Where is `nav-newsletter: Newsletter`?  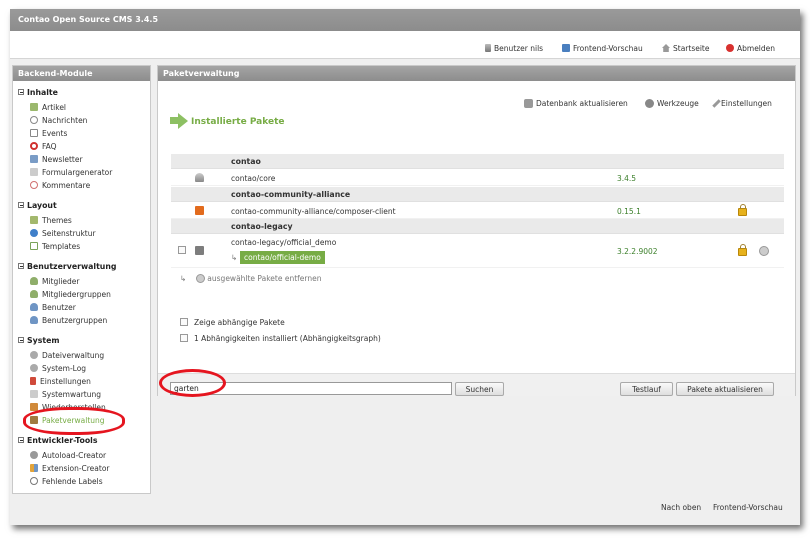 nav-newsletter: Newsletter is located at coordinates (56, 159).